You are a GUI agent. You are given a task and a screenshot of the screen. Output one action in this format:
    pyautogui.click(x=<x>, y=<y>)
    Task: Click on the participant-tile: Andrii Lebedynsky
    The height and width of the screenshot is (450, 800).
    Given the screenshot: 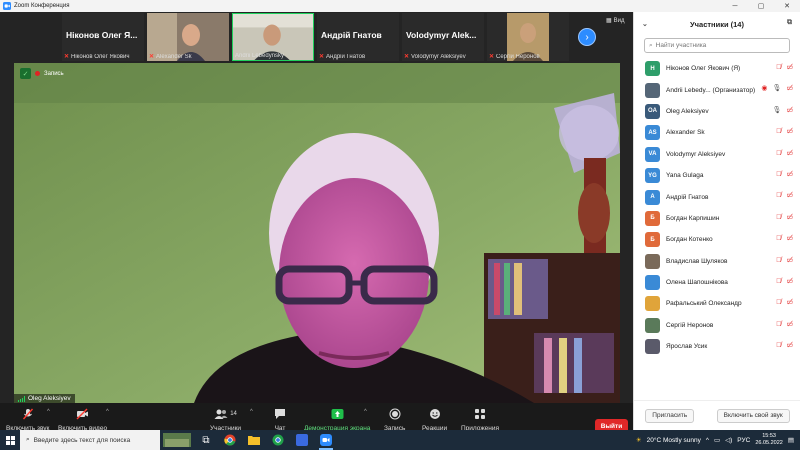 What is the action you would take?
    pyautogui.click(x=273, y=37)
    